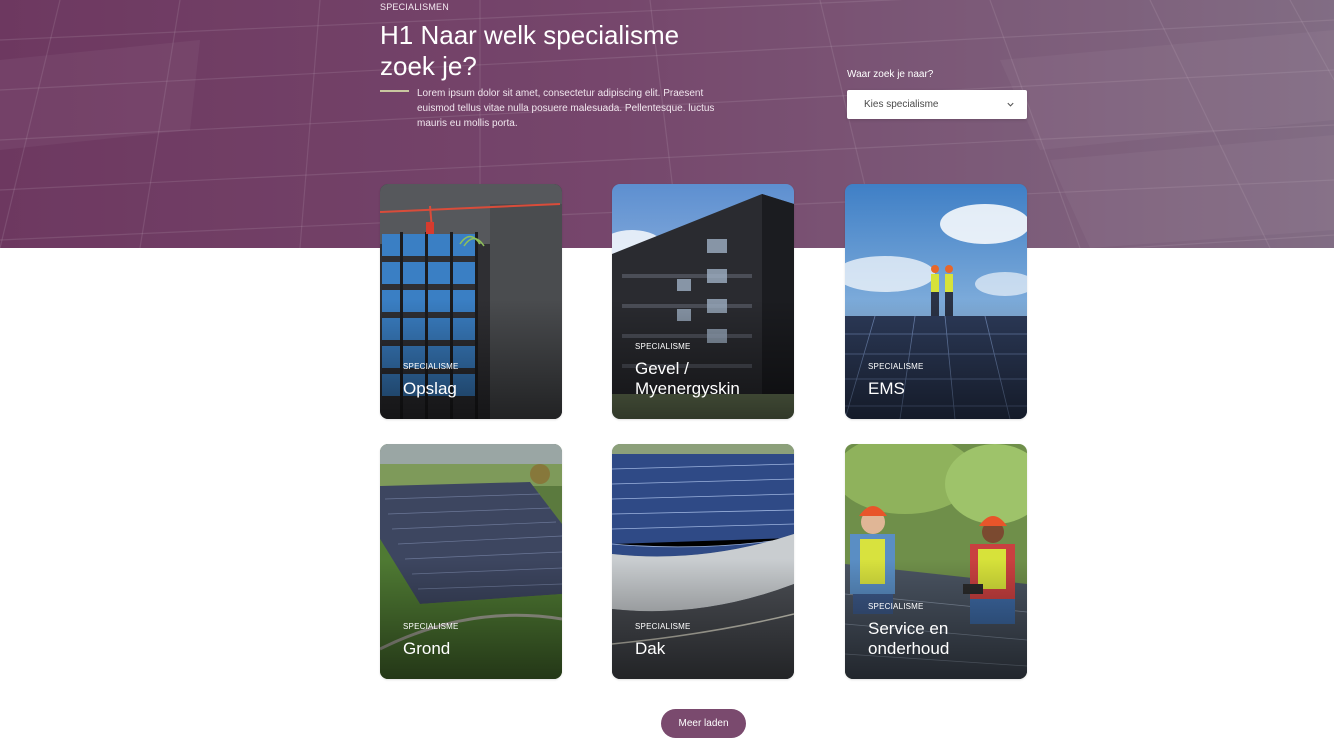 This screenshot has height=742, width=1334. Describe the element at coordinates (703, 301) in the screenshot. I see `specialism-card-gevel: SPECIALISME Gevel / Myenergyskin` at that location.